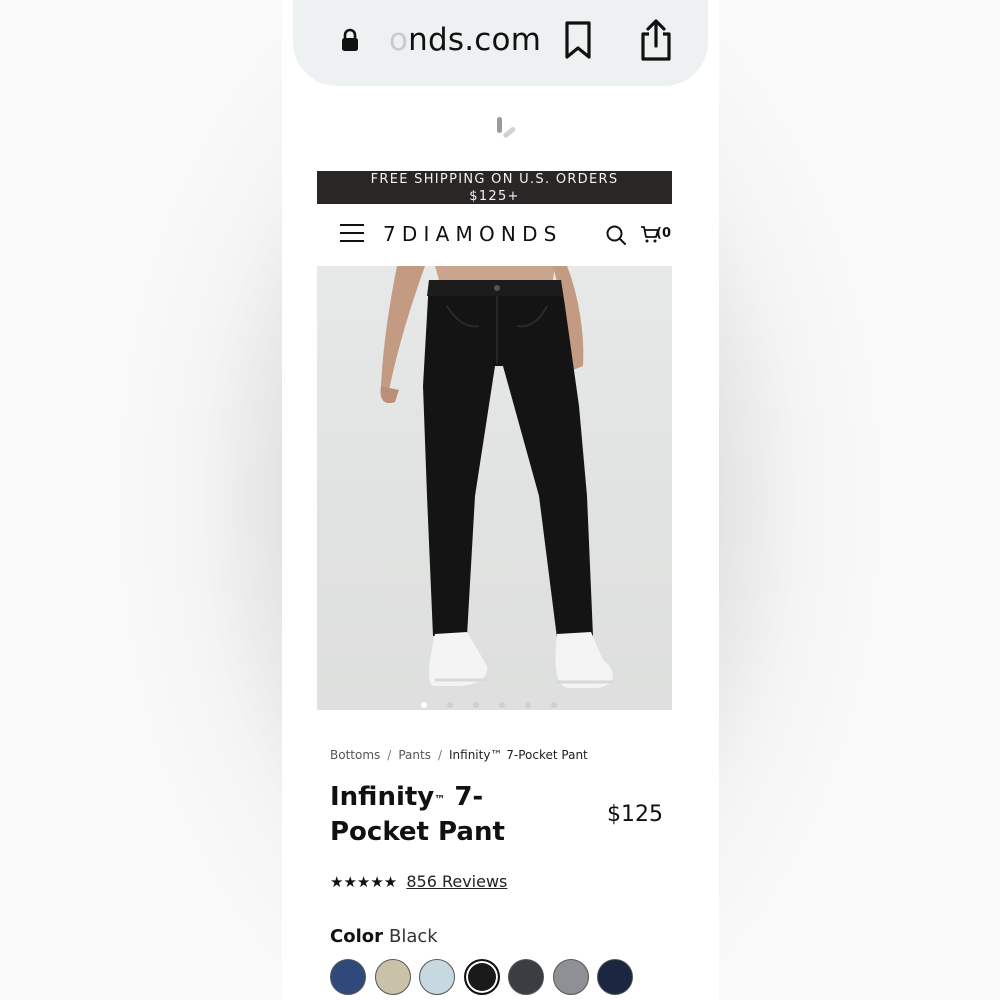  What do you see at coordinates (499, 700) in the screenshot?
I see `carousel-dots` at bounding box center [499, 700].